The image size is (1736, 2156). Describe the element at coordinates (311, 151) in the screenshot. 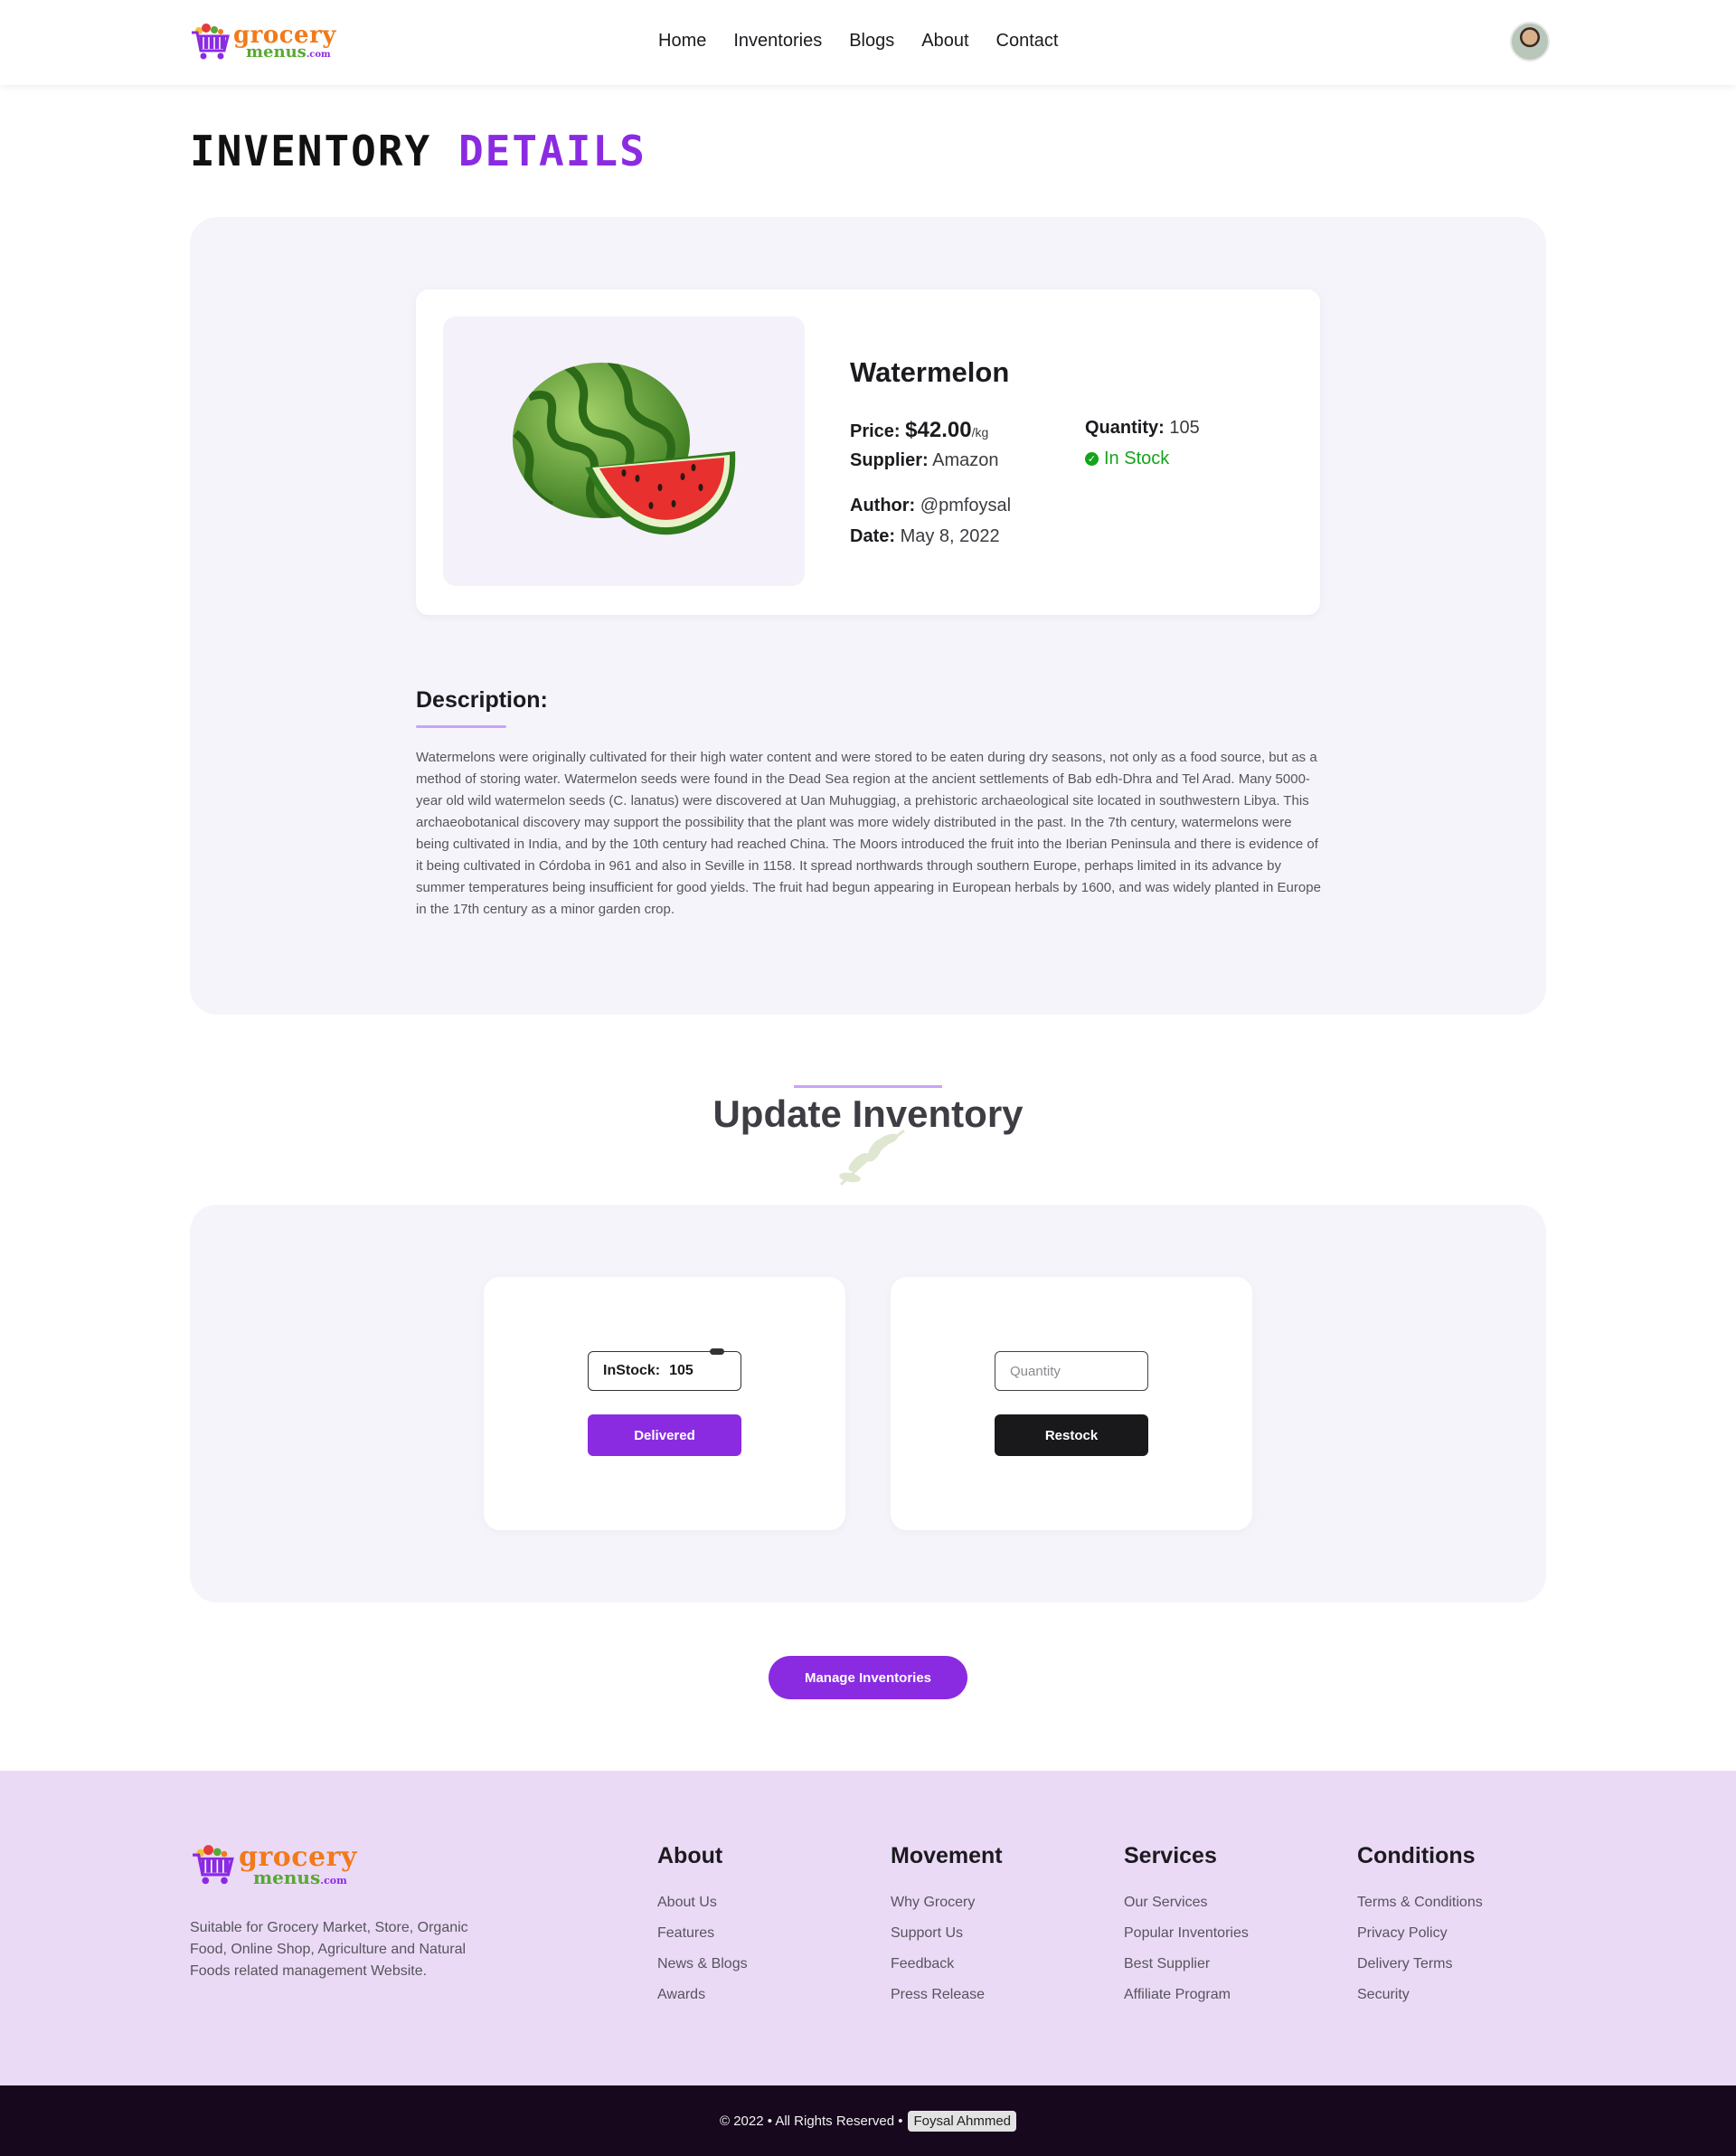

I see `page-title-main: INVENTORY` at that location.